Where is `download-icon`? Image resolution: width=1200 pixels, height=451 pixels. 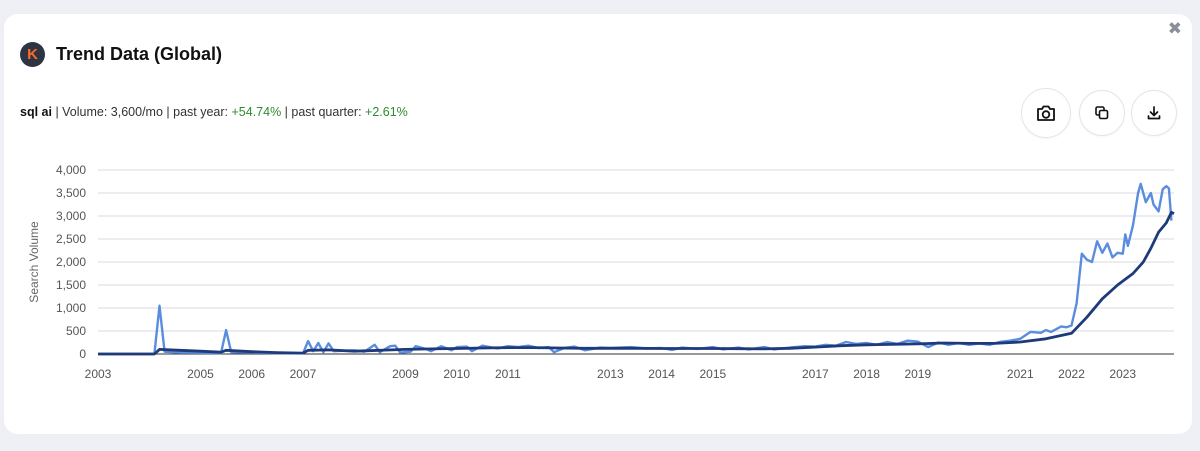
download-icon is located at coordinates (1154, 113).